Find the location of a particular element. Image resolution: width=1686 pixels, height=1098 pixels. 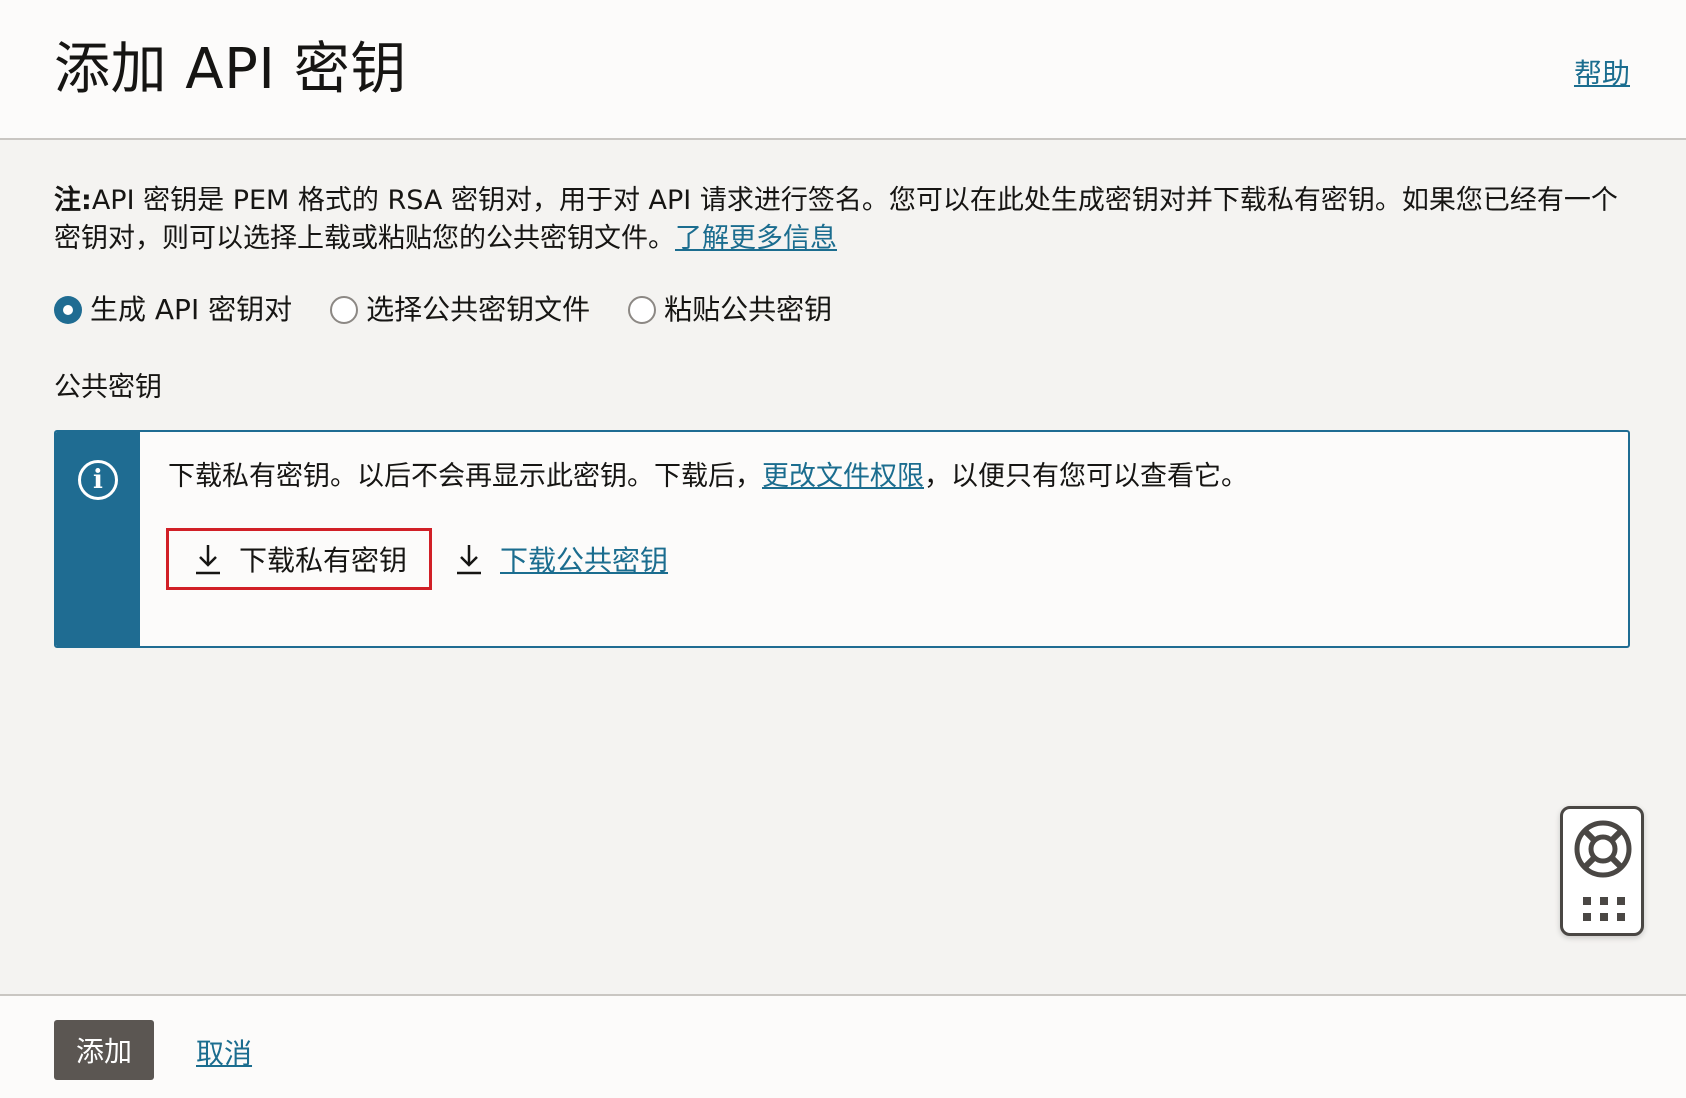

cancel-link: 取消 is located at coordinates (224, 1052).